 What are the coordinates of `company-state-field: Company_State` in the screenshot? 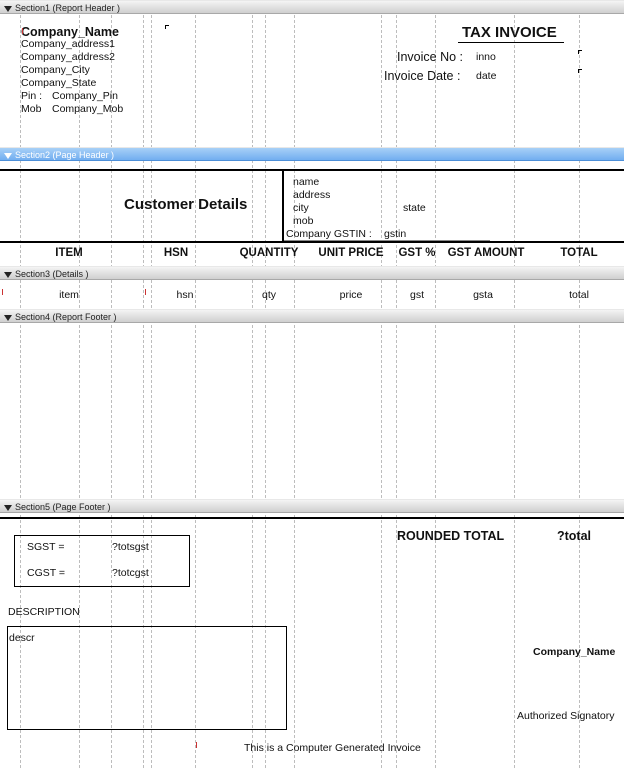 It's located at (58, 83).